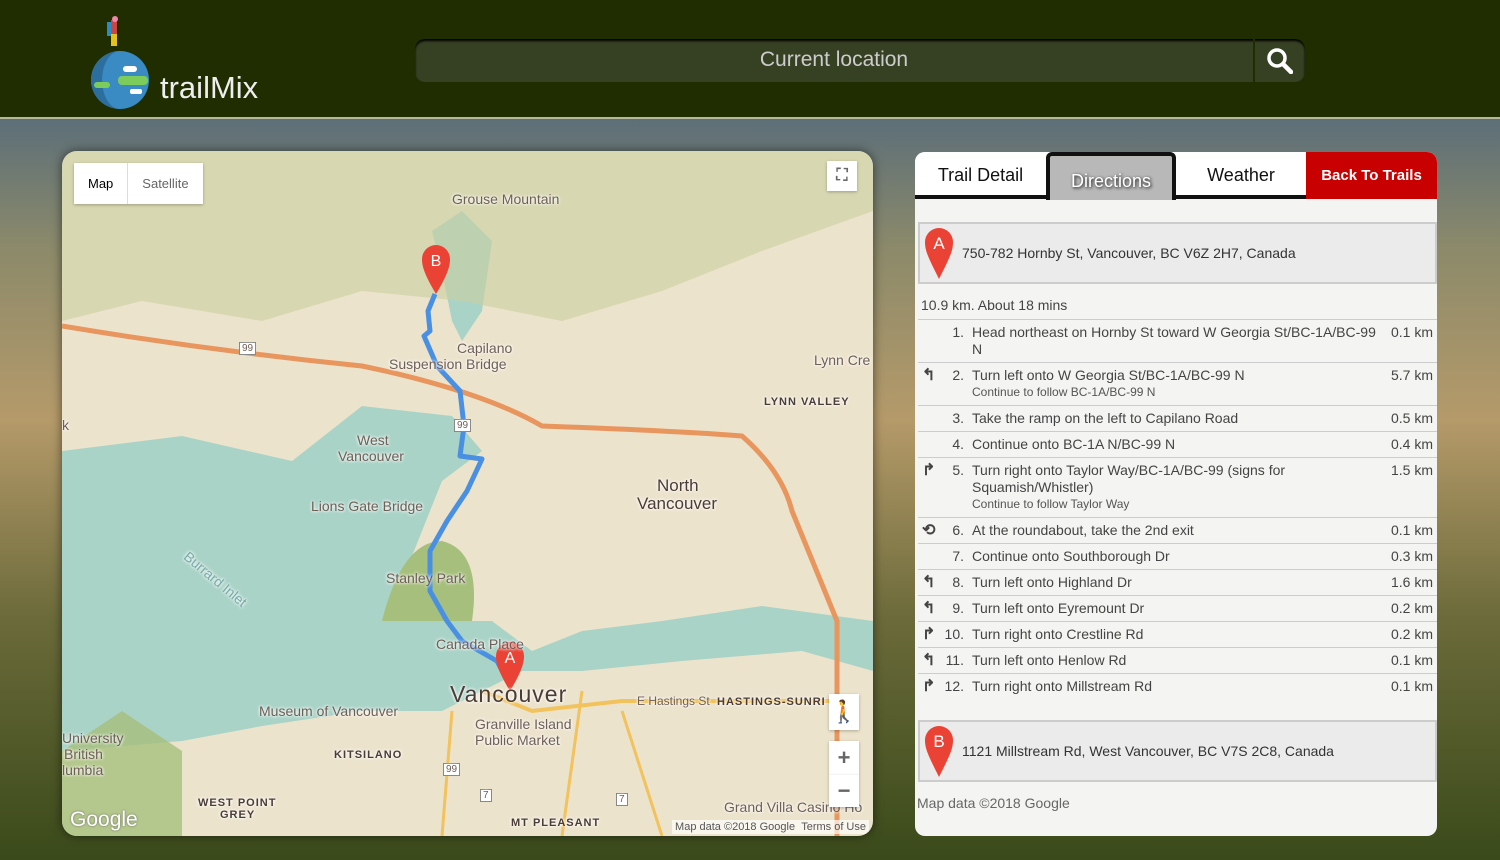  I want to click on tab-trail-detail: Trail Detail, so click(980, 175).